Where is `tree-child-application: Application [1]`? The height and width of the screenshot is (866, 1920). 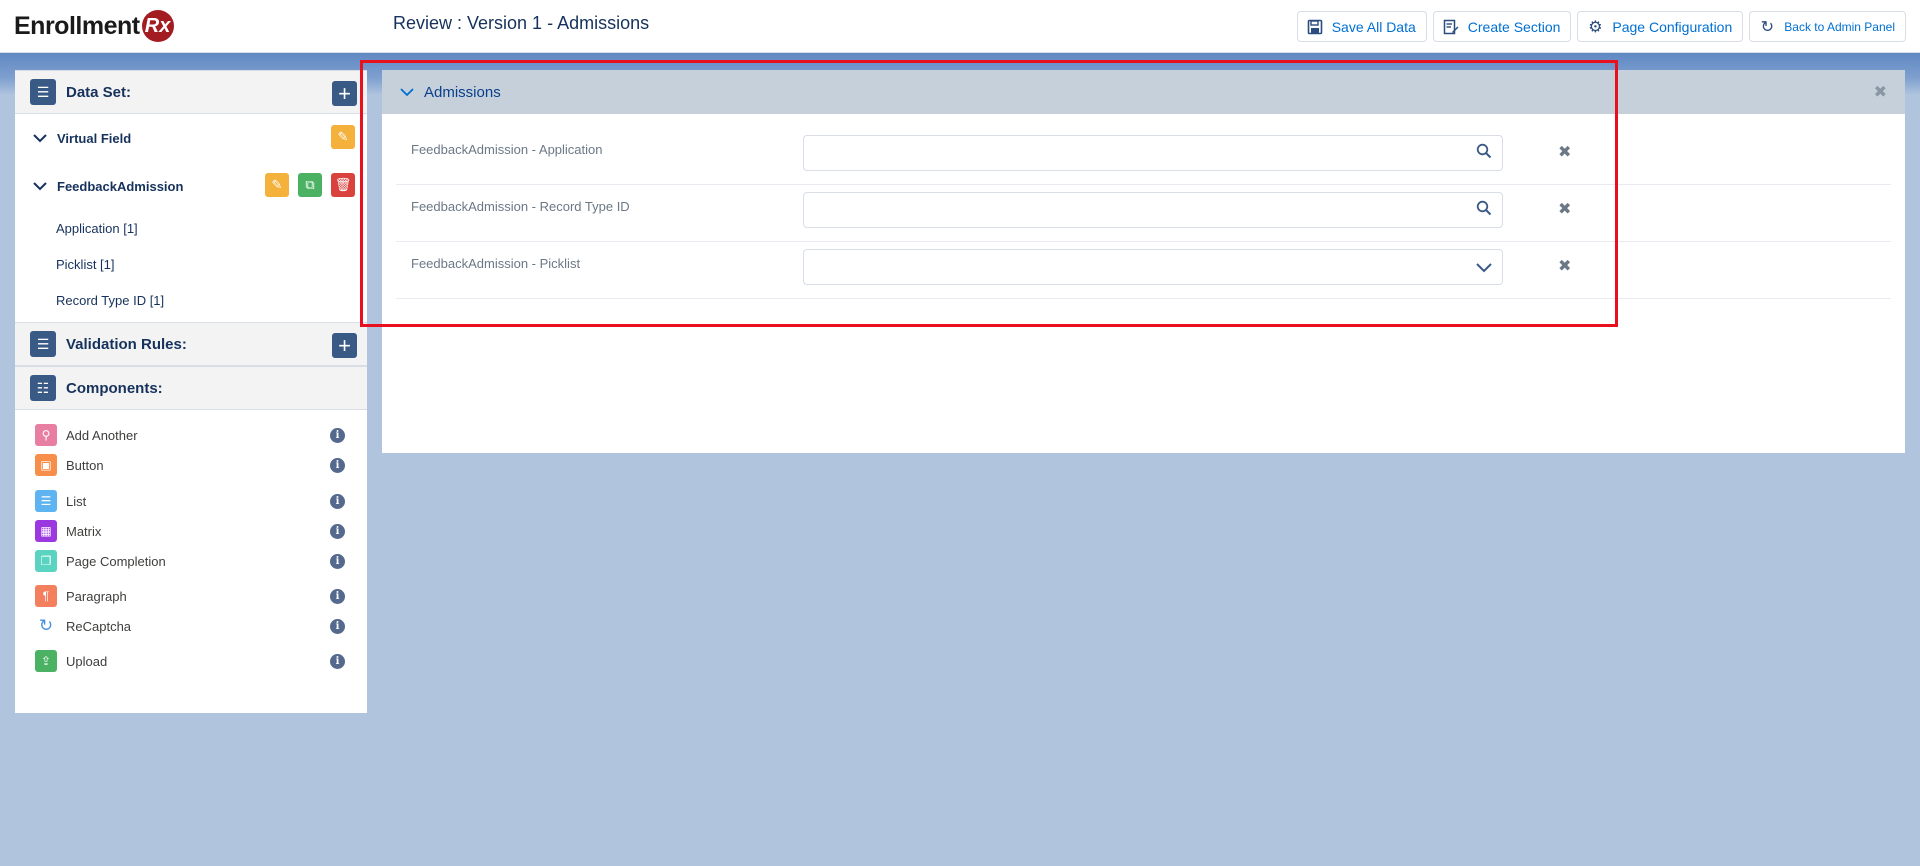
tree-child-application: Application [1] is located at coordinates (191, 228).